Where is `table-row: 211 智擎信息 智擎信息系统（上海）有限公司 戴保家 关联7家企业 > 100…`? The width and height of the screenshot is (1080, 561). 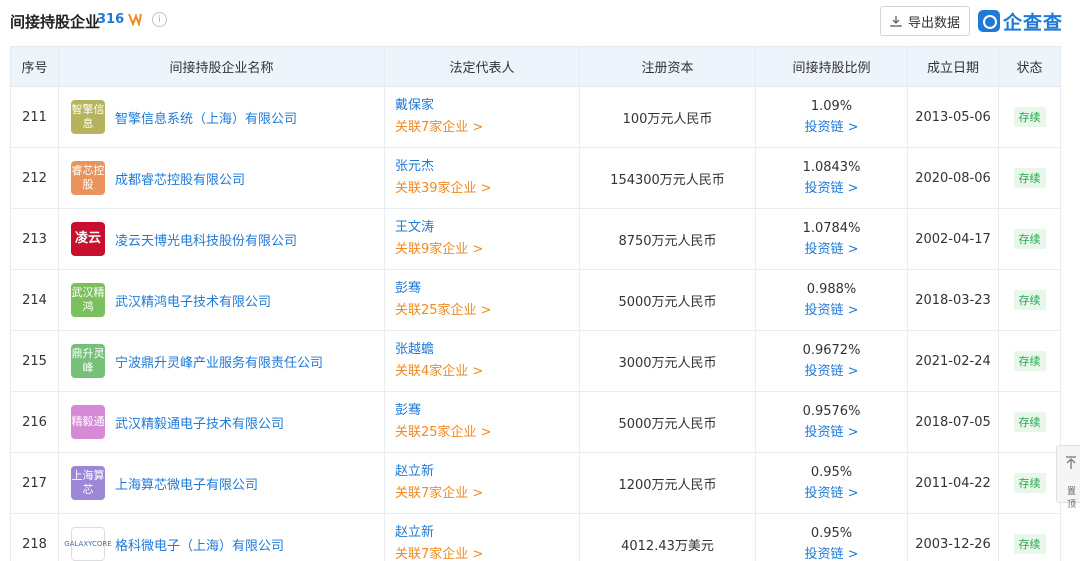 table-row: 211 智擎信息 智擎信息系统（上海）有限公司 戴保家 关联7家企业 > 100… is located at coordinates (535, 117).